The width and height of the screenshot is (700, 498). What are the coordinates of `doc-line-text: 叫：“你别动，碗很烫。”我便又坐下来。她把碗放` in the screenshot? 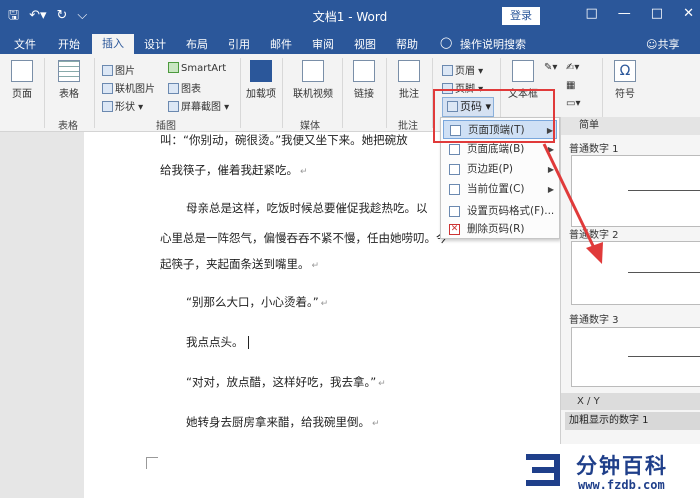 It's located at (284, 140).